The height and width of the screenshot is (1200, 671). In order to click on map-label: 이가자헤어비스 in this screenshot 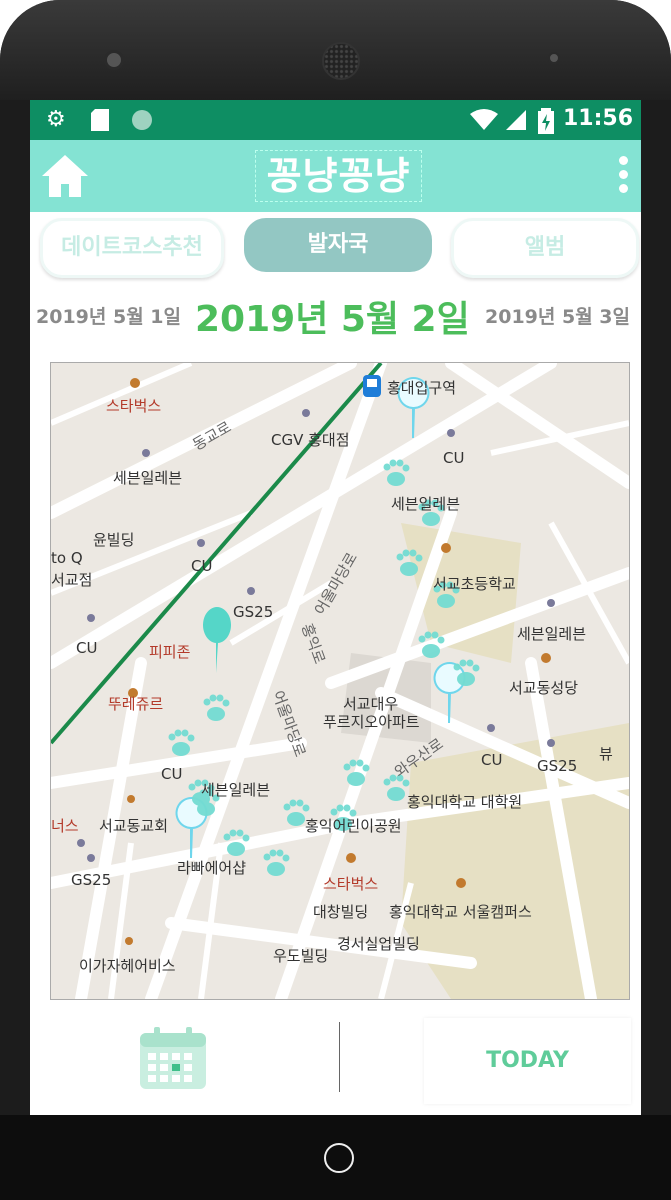, I will do `click(127, 966)`.